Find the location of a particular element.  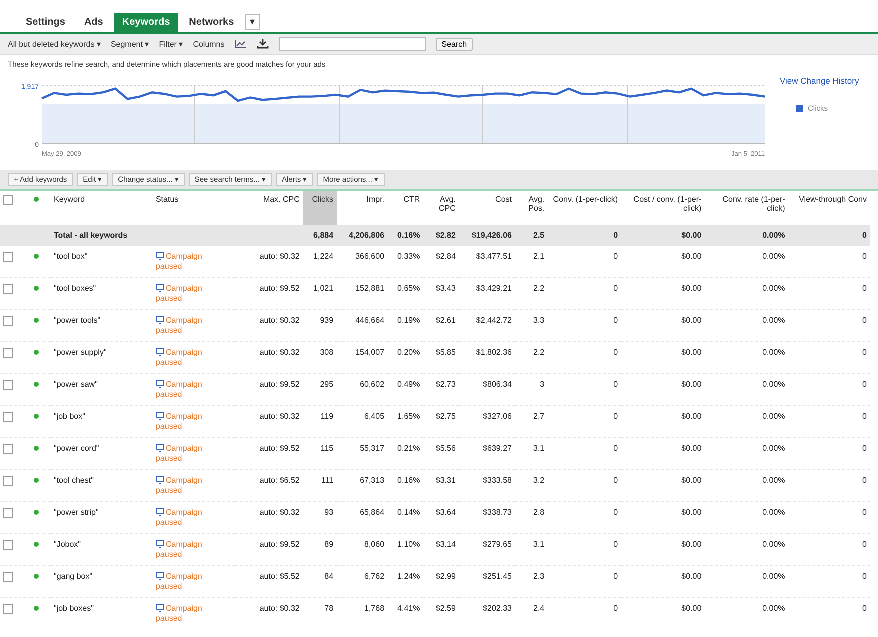

column-header: Status is located at coordinates (193, 208).